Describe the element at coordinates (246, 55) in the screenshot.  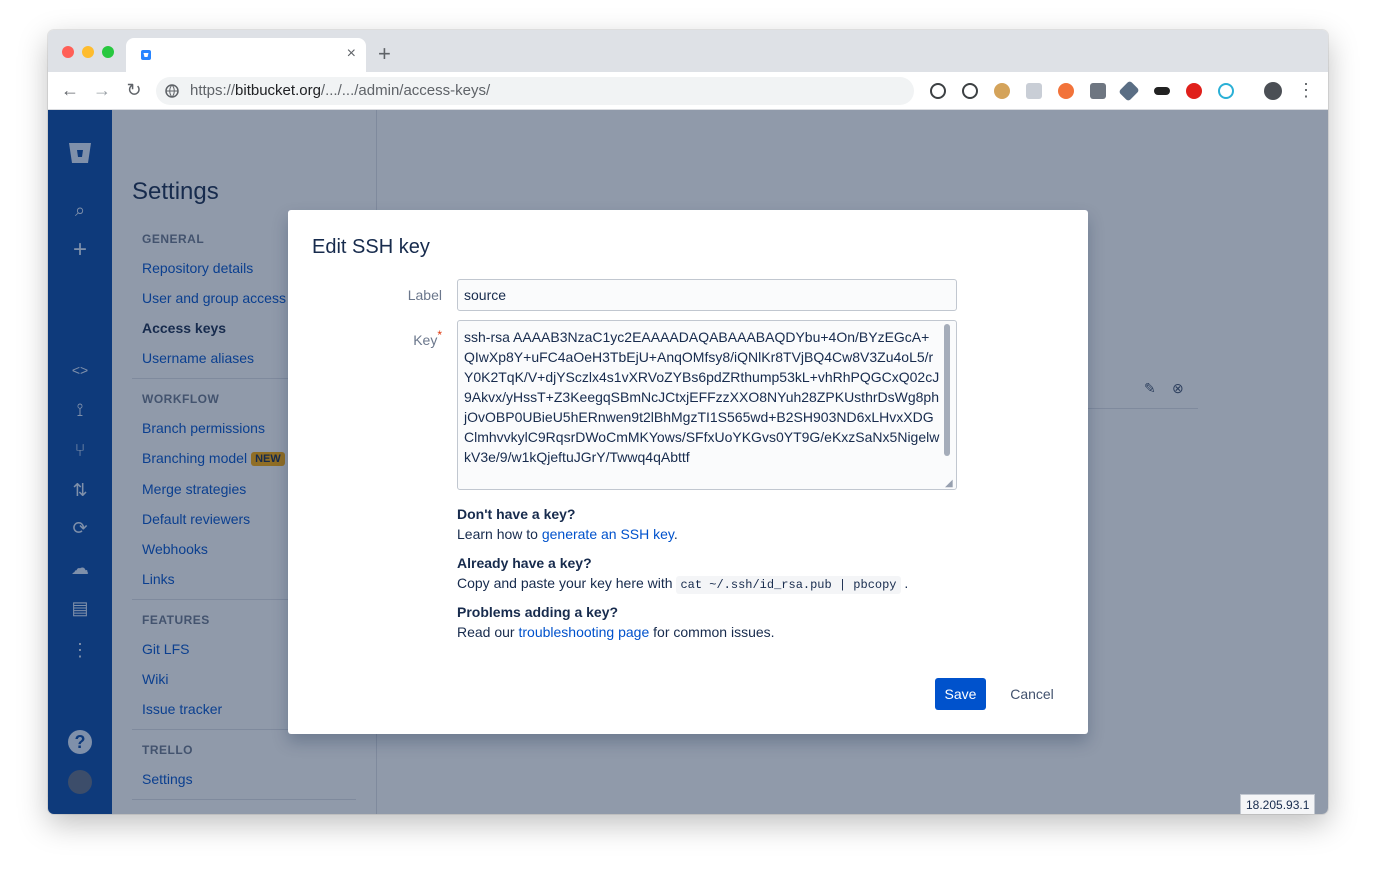
I see `browser-tab: ×` at that location.